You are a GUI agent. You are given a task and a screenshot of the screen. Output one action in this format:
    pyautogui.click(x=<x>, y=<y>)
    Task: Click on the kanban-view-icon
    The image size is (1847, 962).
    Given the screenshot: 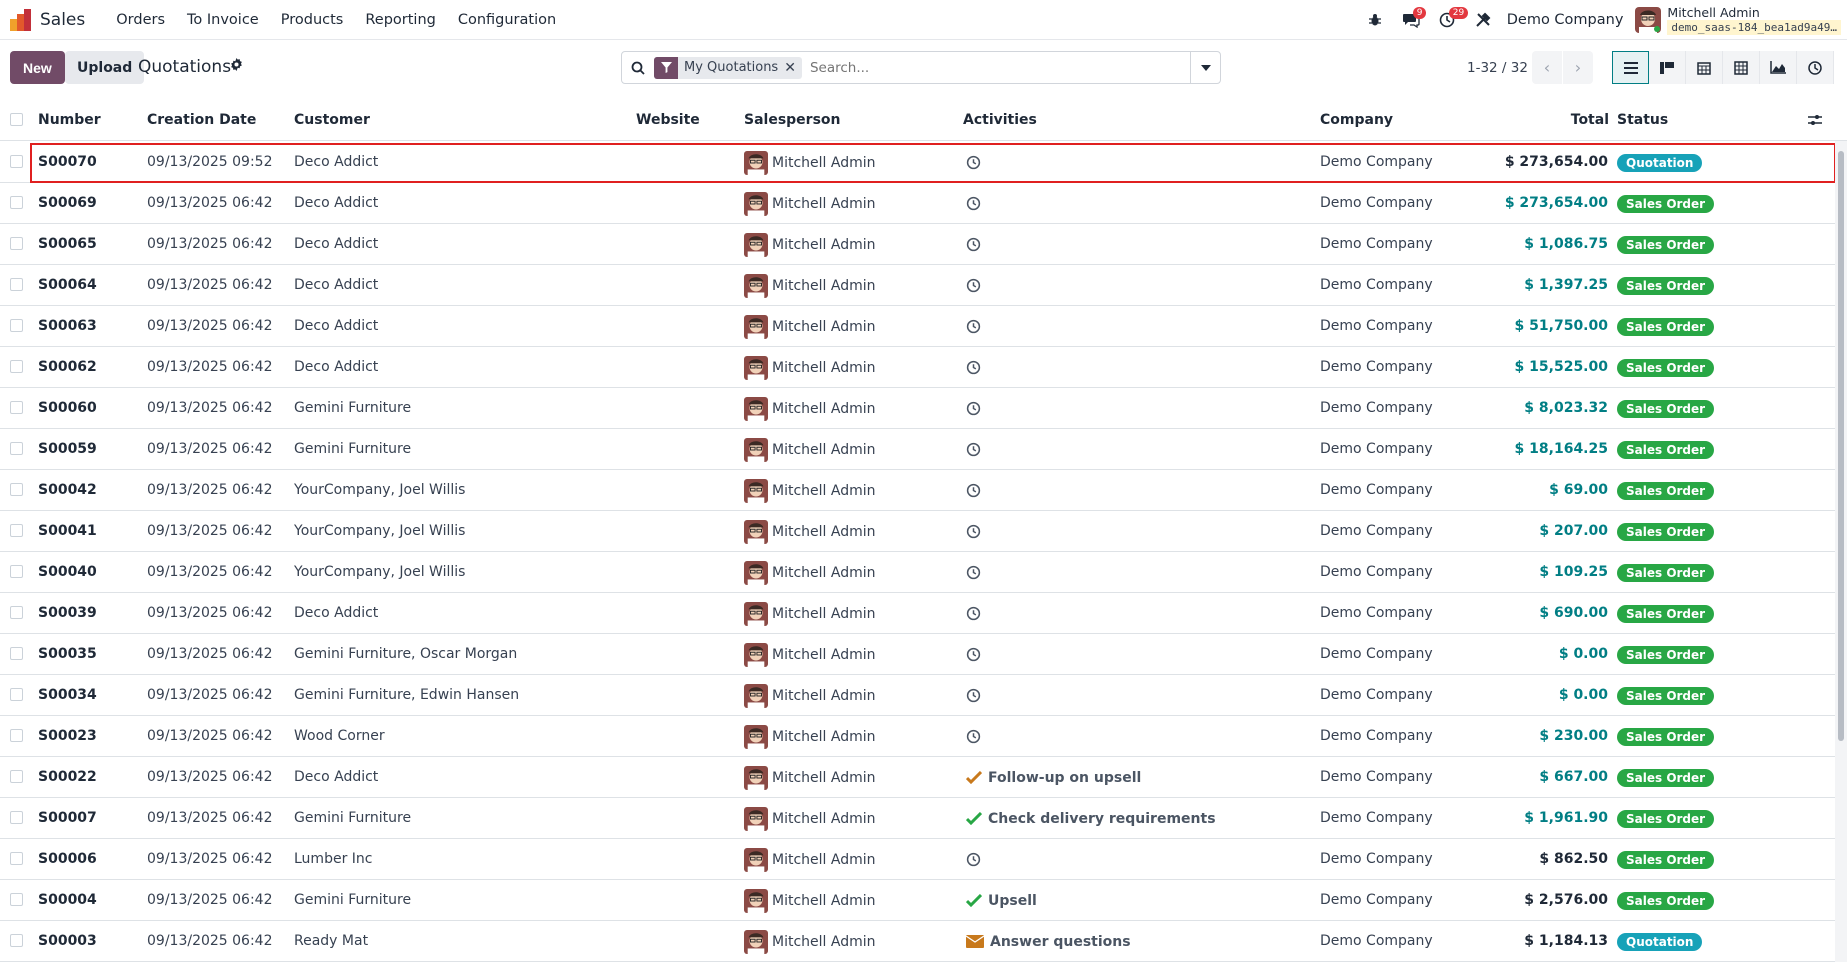 What is the action you would take?
    pyautogui.click(x=1667, y=67)
    